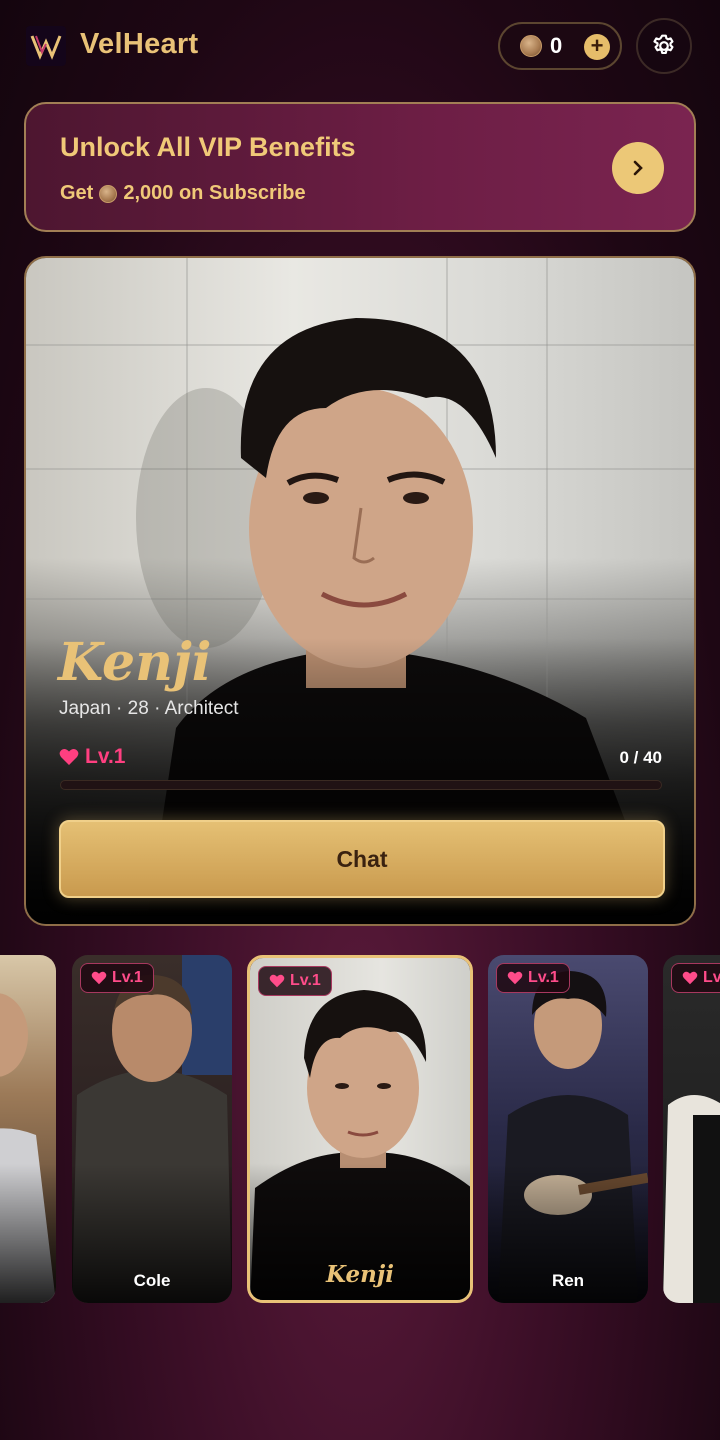 The image size is (720, 1440). What do you see at coordinates (568, 1280) in the screenshot?
I see `carousel-name: Ren` at bounding box center [568, 1280].